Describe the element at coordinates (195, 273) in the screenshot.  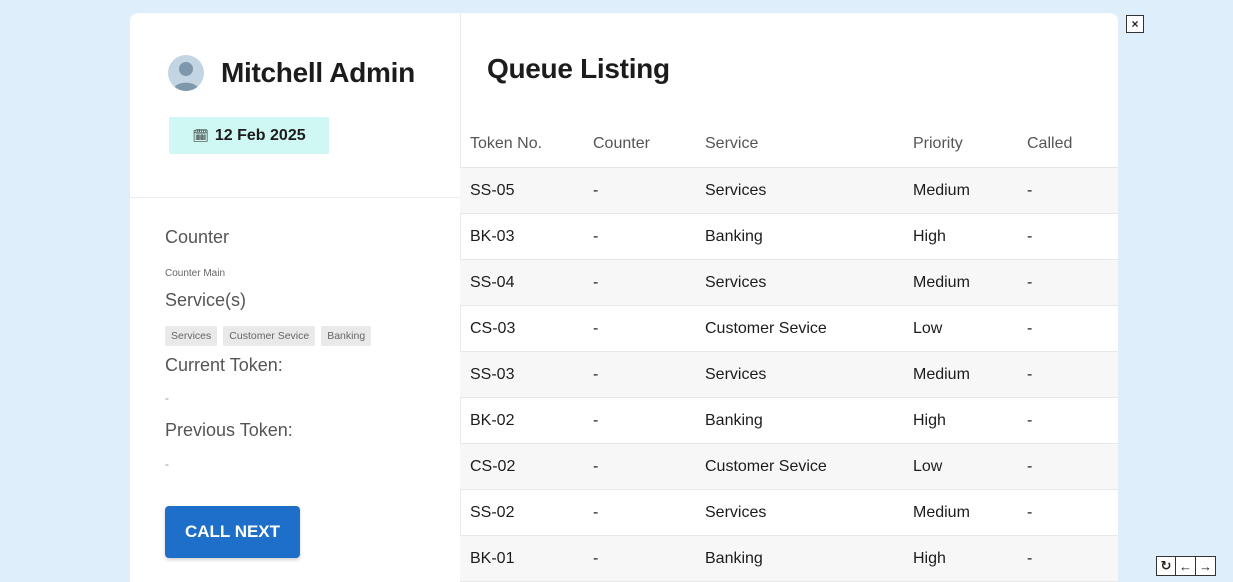
I see `counter-value: Counter Main` at that location.